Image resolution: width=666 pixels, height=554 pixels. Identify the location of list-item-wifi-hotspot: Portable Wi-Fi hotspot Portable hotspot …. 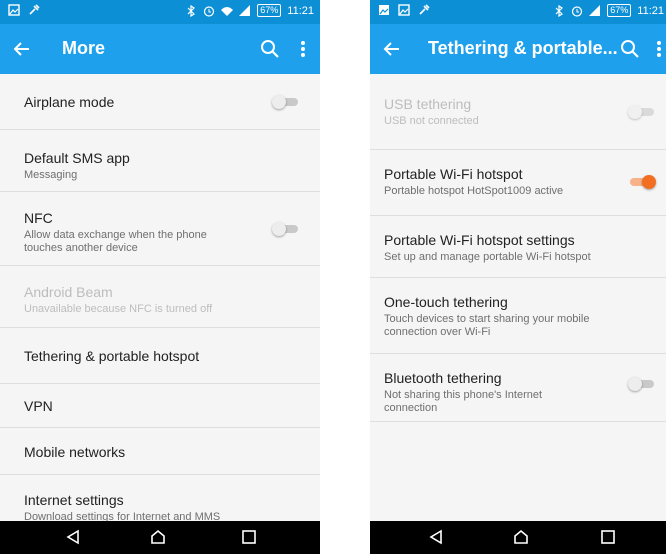
(518, 183).